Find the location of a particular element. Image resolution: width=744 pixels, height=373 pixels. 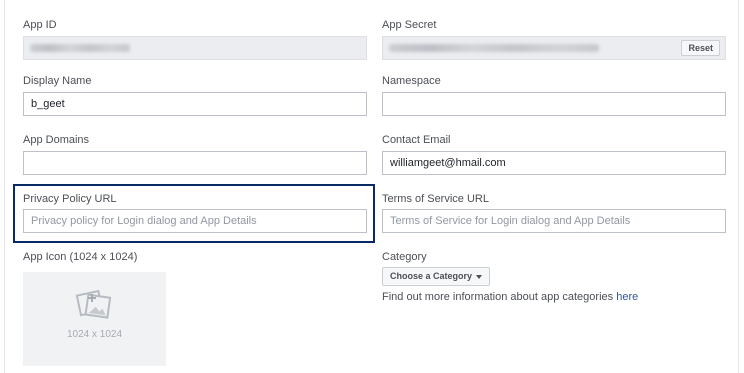

app-secret-label: App Secret is located at coordinates (409, 25).